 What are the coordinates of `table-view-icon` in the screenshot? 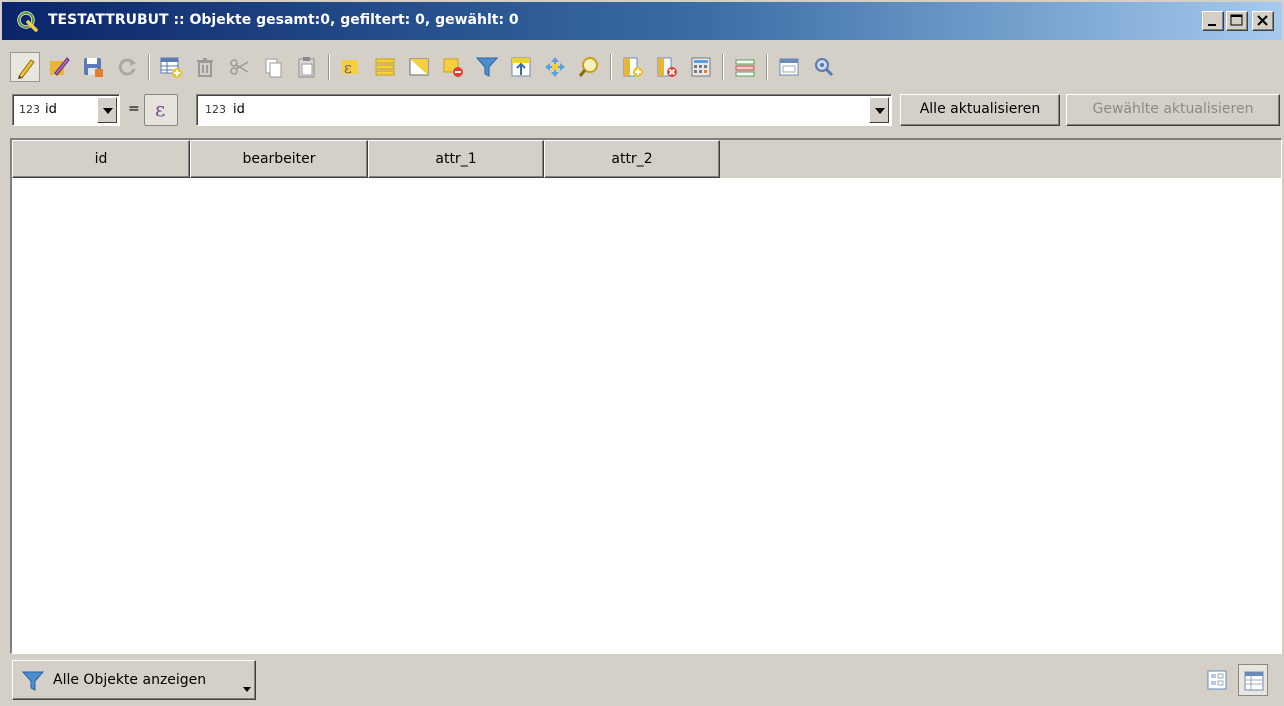 It's located at (1254, 681).